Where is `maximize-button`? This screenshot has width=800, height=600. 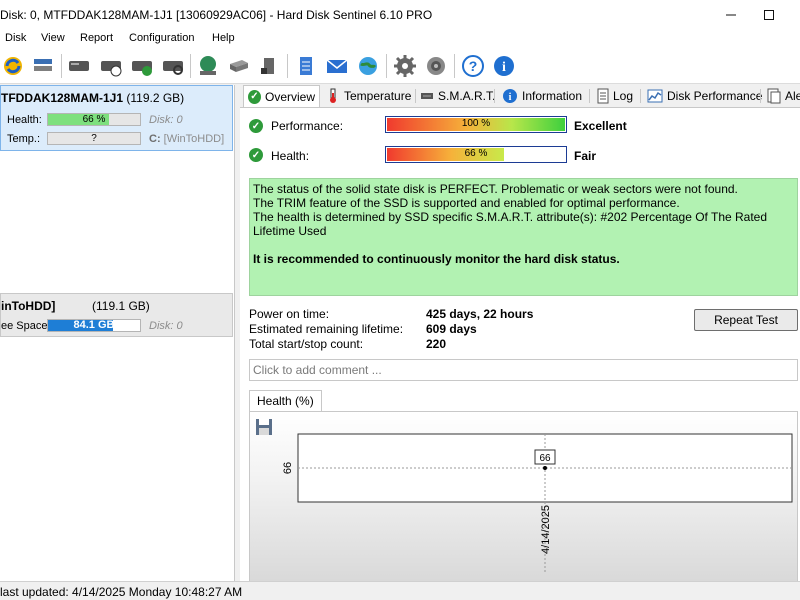 maximize-button is located at coordinates (769, 15).